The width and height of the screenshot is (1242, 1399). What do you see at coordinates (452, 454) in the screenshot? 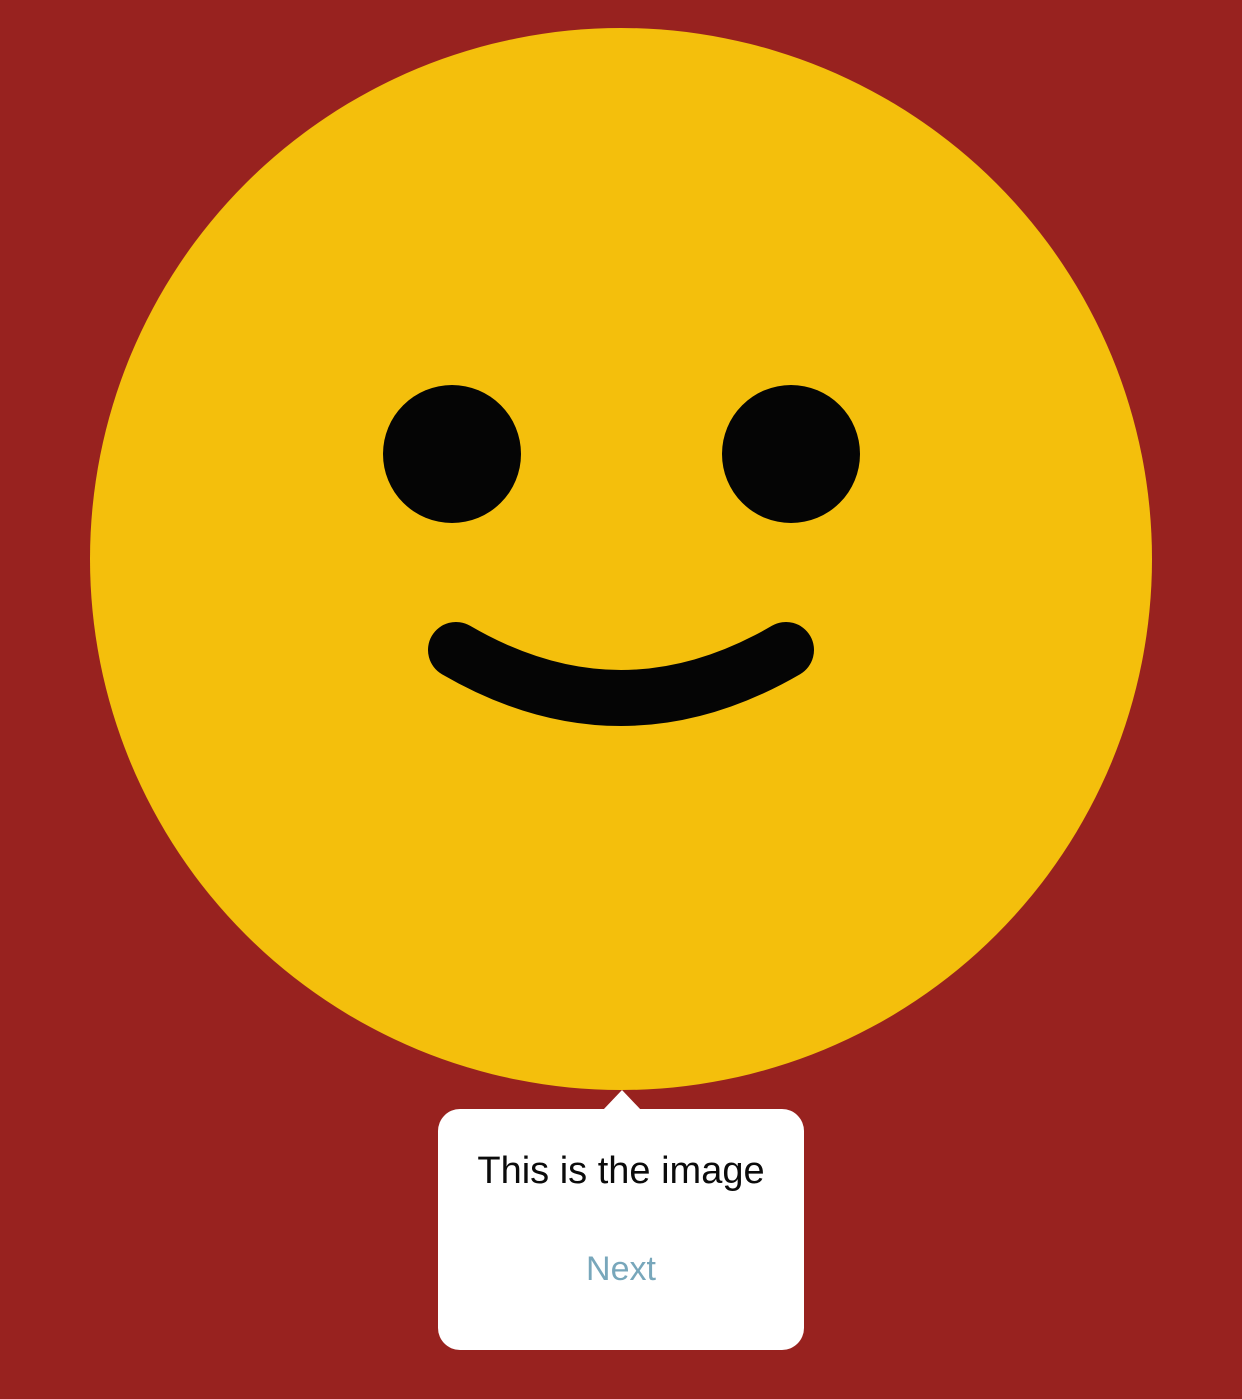
I see `left-eye` at bounding box center [452, 454].